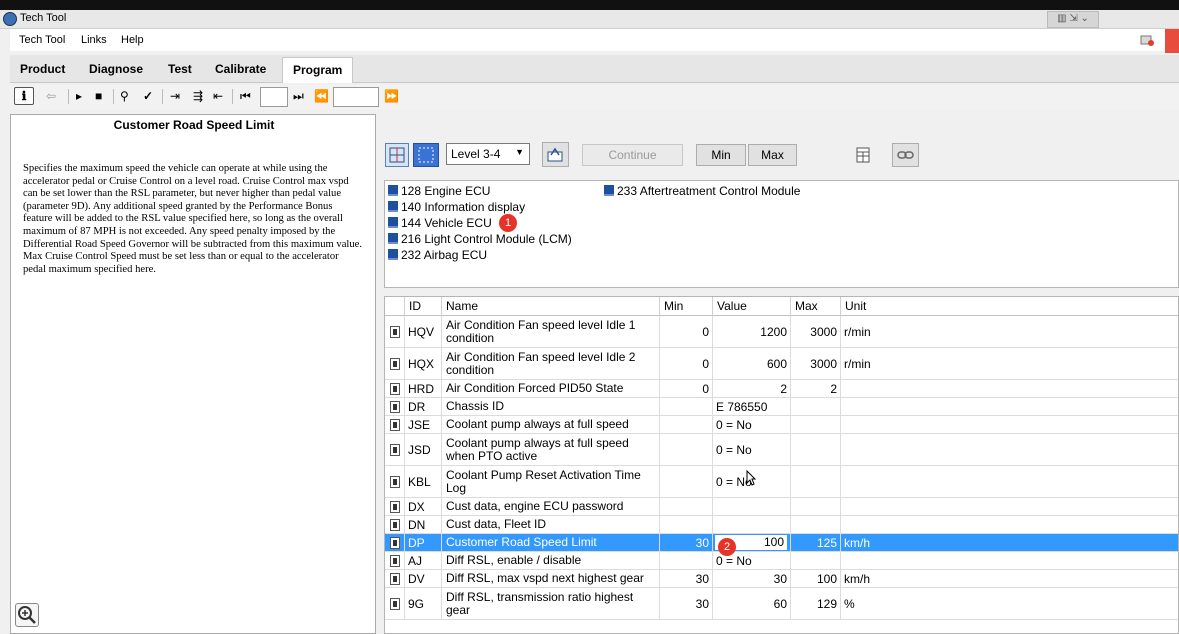  I want to click on link-icon, so click(905, 155).